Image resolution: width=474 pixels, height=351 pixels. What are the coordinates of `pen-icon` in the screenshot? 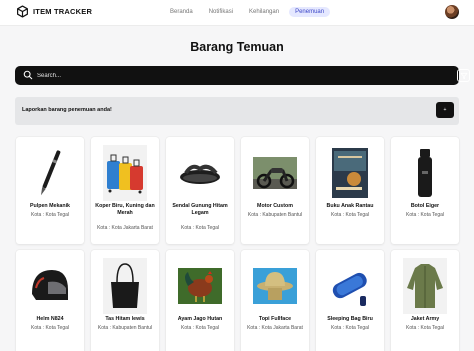 It's located at (50, 173).